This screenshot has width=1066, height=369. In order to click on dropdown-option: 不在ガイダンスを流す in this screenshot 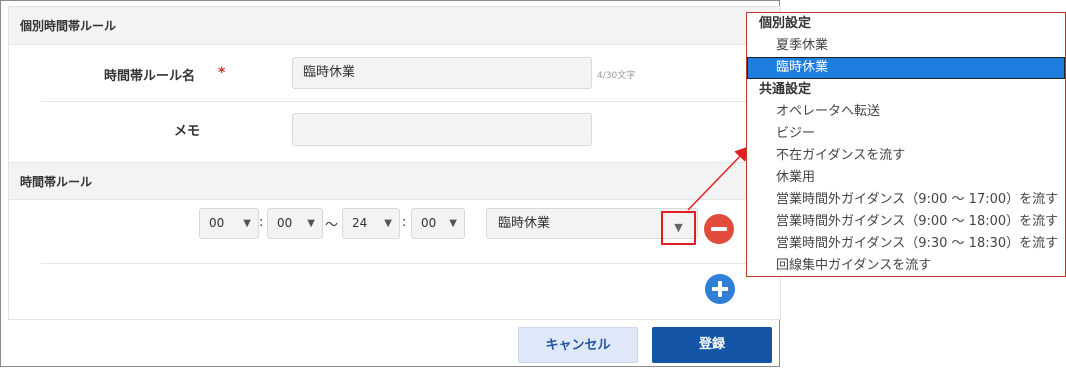, I will do `click(906, 156)`.